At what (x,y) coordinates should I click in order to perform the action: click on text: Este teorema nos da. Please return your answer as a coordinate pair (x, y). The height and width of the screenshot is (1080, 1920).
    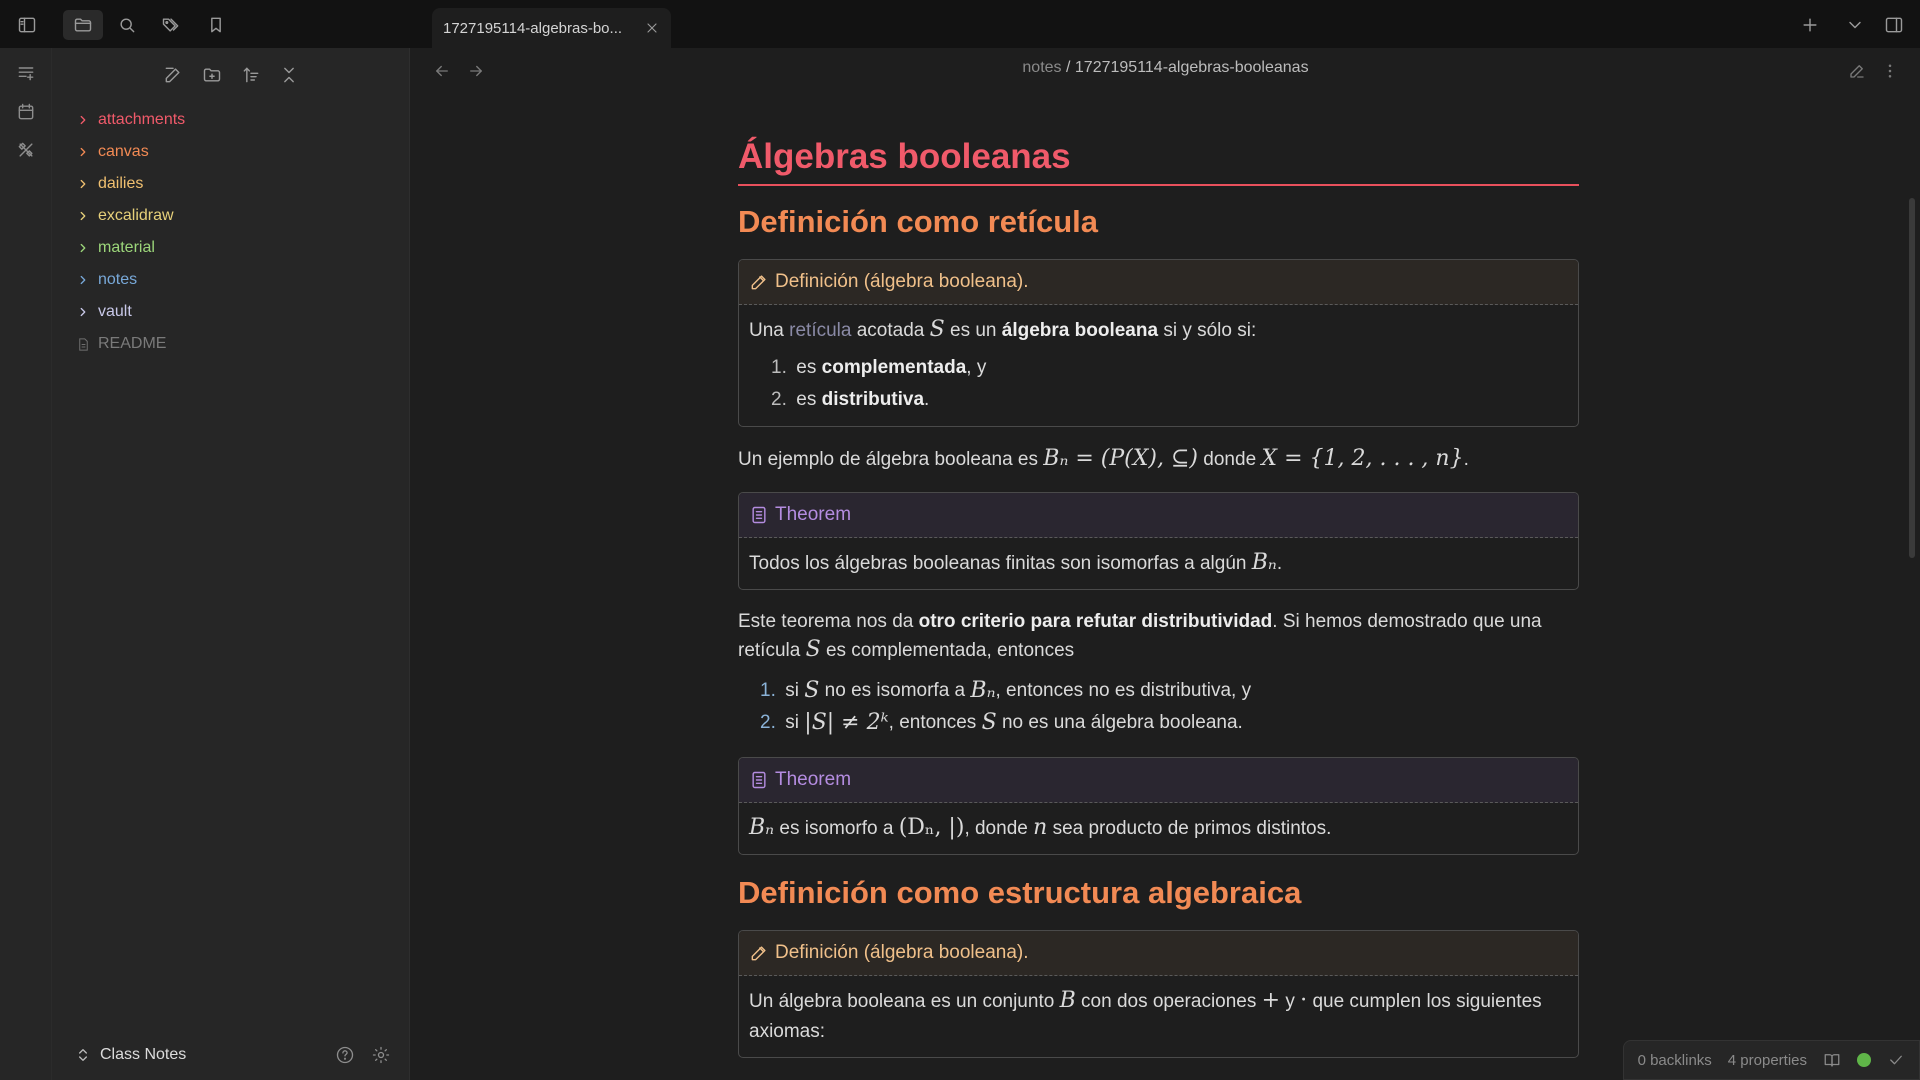
    Looking at the image, I should click on (826, 621).